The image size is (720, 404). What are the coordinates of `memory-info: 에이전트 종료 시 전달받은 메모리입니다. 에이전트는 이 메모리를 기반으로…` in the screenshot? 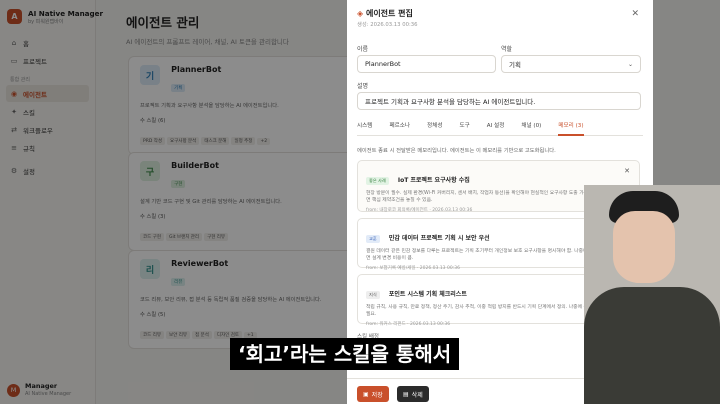 It's located at (456, 151).